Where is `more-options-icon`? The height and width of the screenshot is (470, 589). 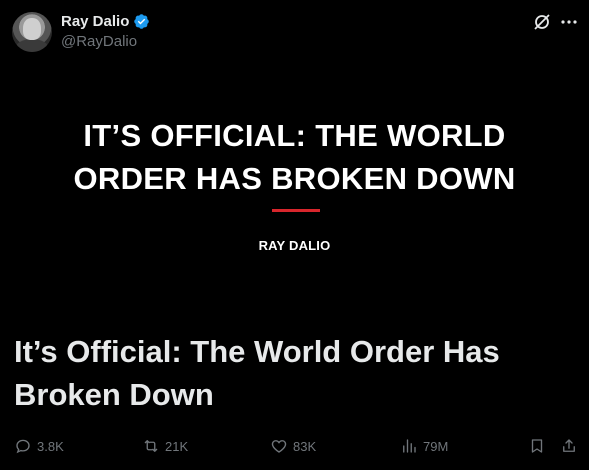
more-options-icon is located at coordinates (569, 22).